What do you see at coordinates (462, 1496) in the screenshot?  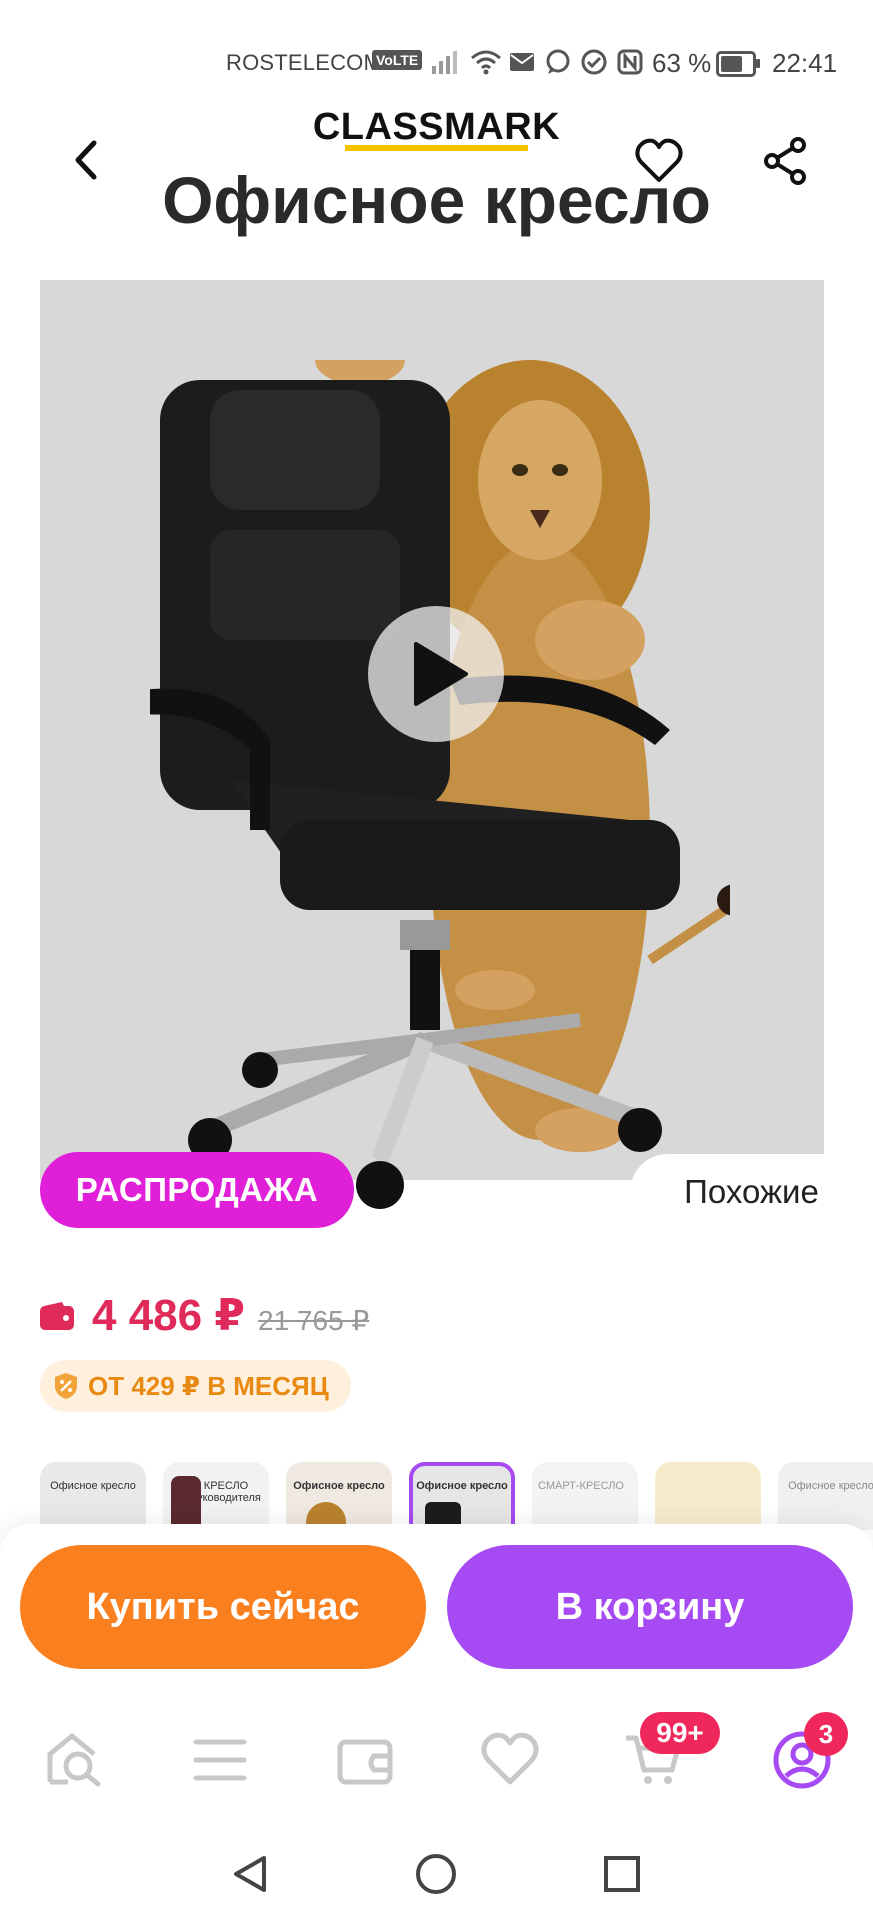 I see `thumbnail-selected: Офисное кресло` at bounding box center [462, 1496].